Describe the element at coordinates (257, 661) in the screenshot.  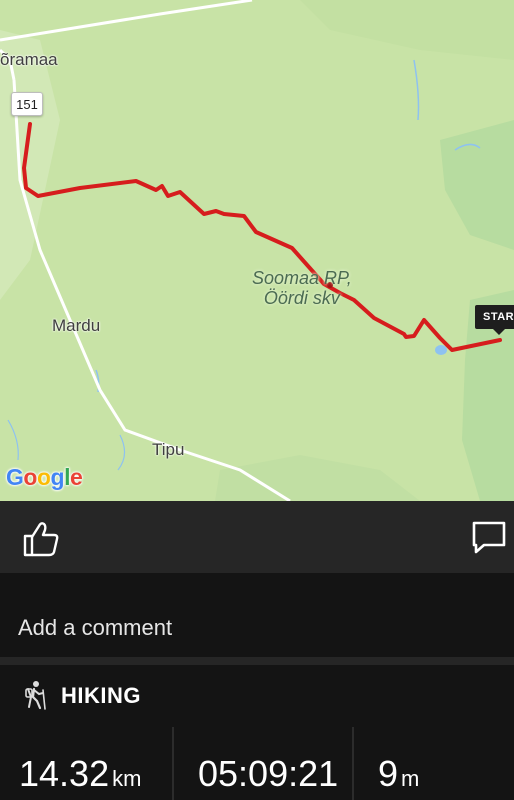
I see `section-divider` at that location.